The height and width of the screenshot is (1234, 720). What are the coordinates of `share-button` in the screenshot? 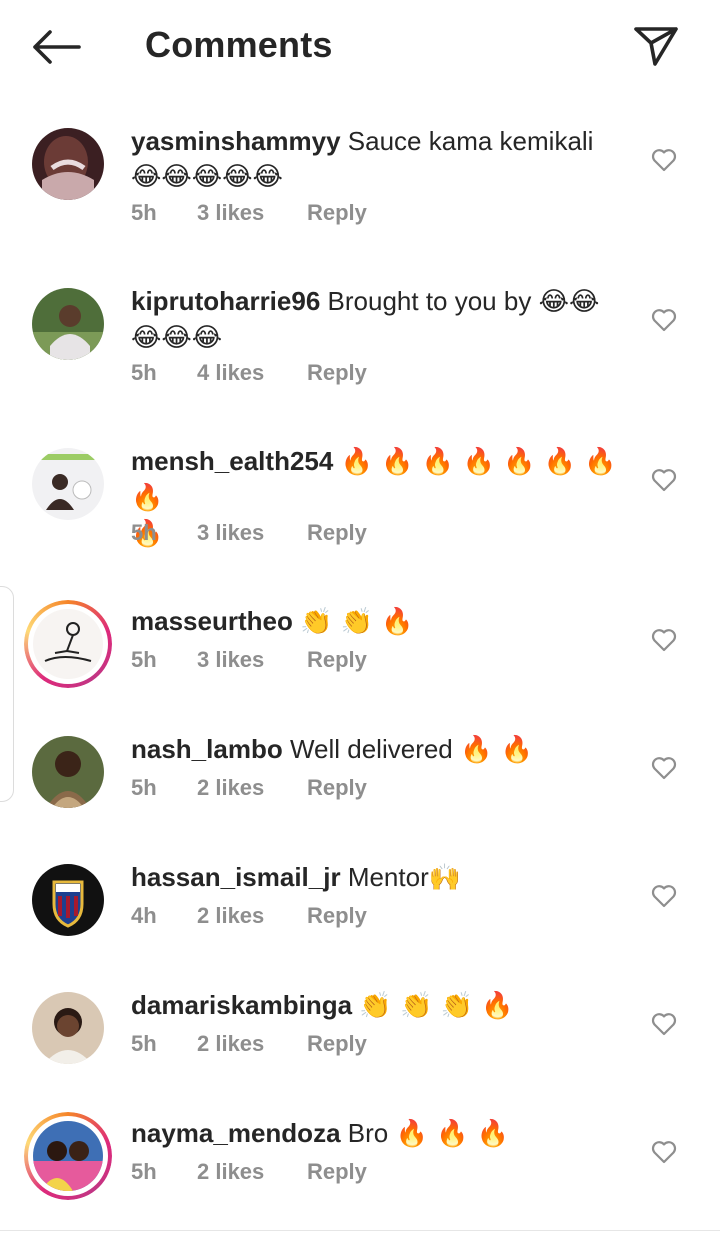 It's located at (656, 46).